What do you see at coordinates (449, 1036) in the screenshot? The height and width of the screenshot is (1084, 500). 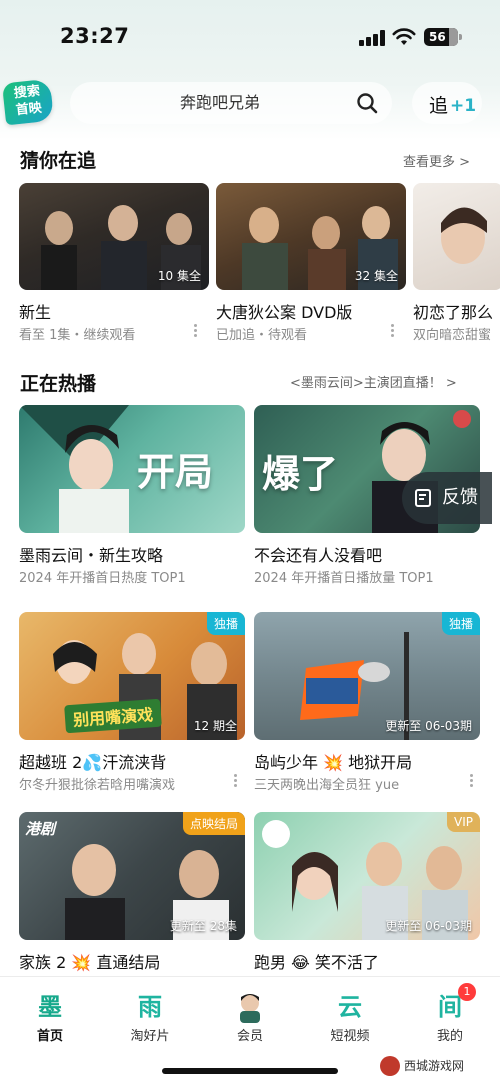 I see `tab-label: 我的` at bounding box center [449, 1036].